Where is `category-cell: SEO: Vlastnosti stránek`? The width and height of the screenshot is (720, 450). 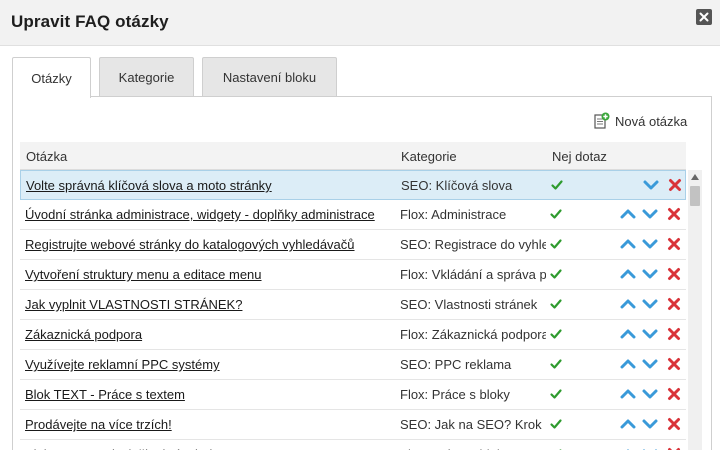
category-cell: SEO: Vlastnosti stránek is located at coordinates (469, 304).